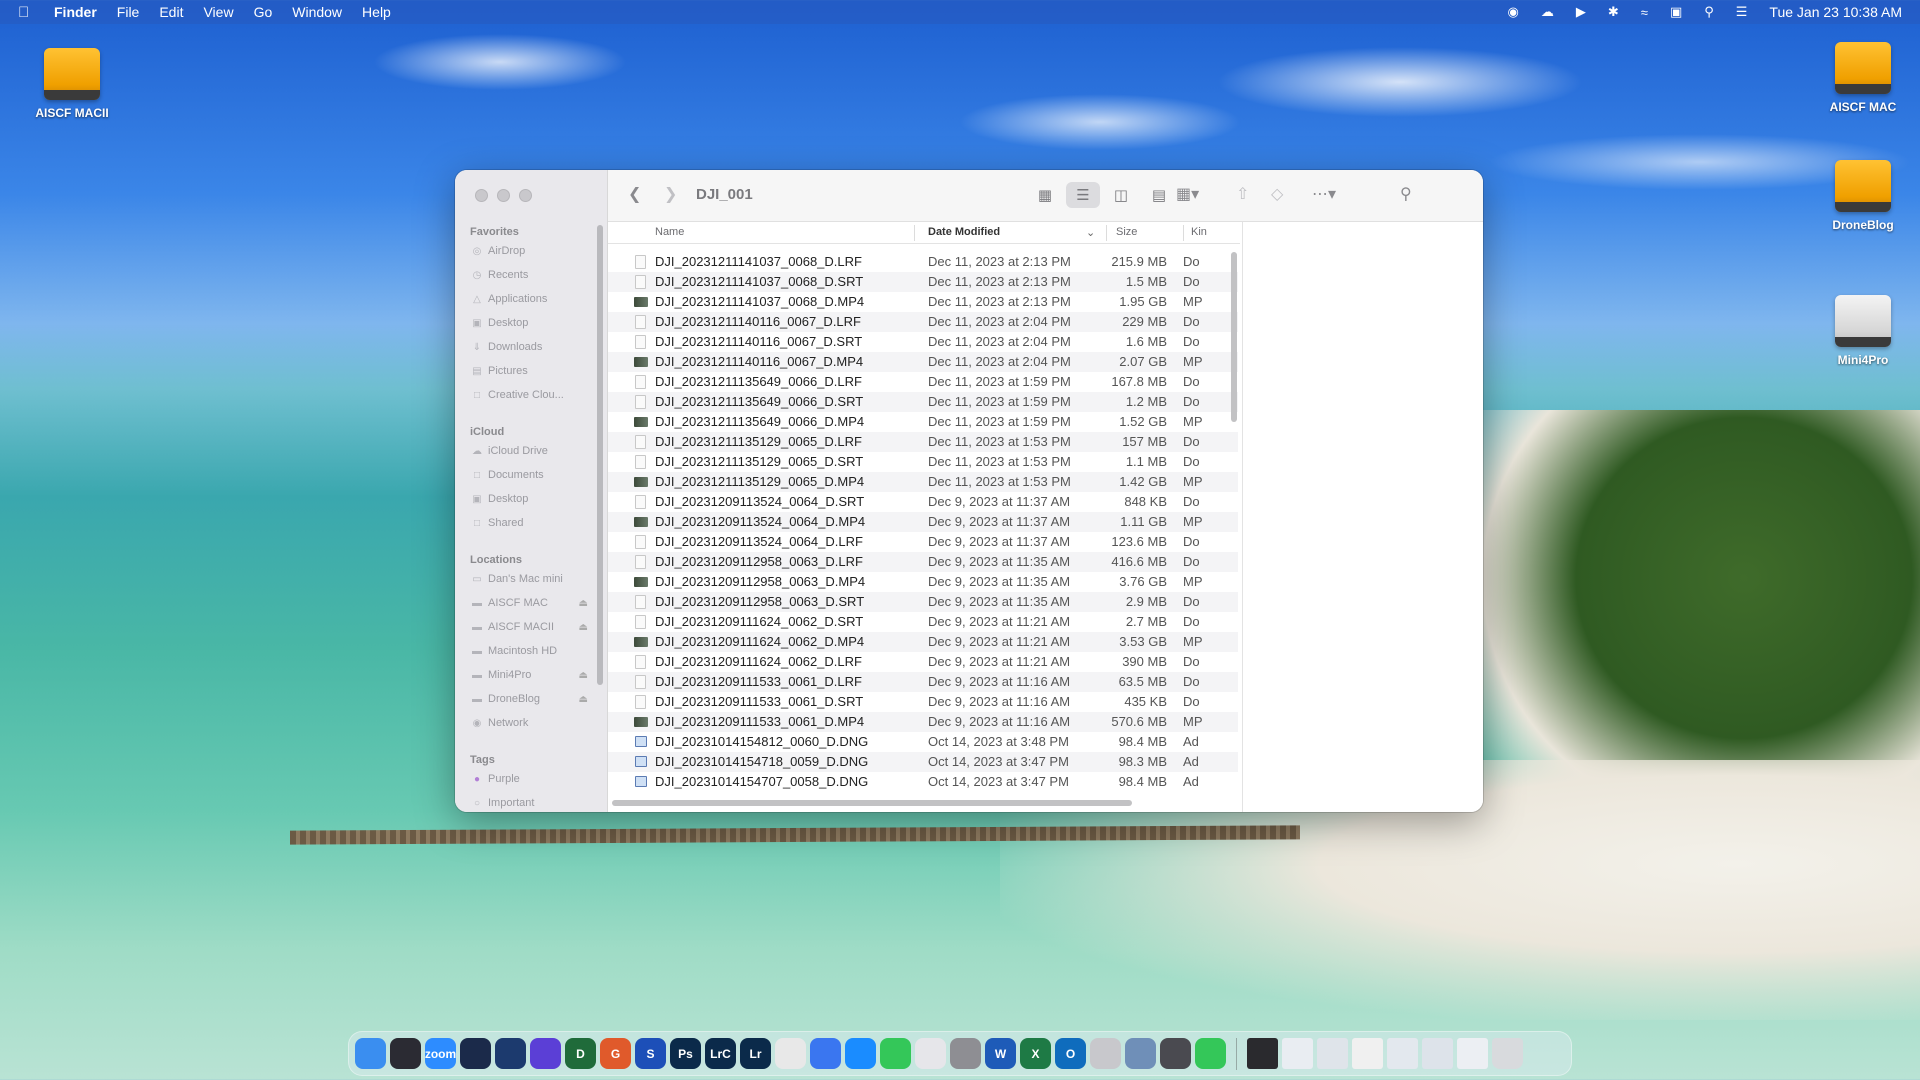 The image size is (1920, 1080). I want to click on menu-app-name: Finder, so click(75, 12).